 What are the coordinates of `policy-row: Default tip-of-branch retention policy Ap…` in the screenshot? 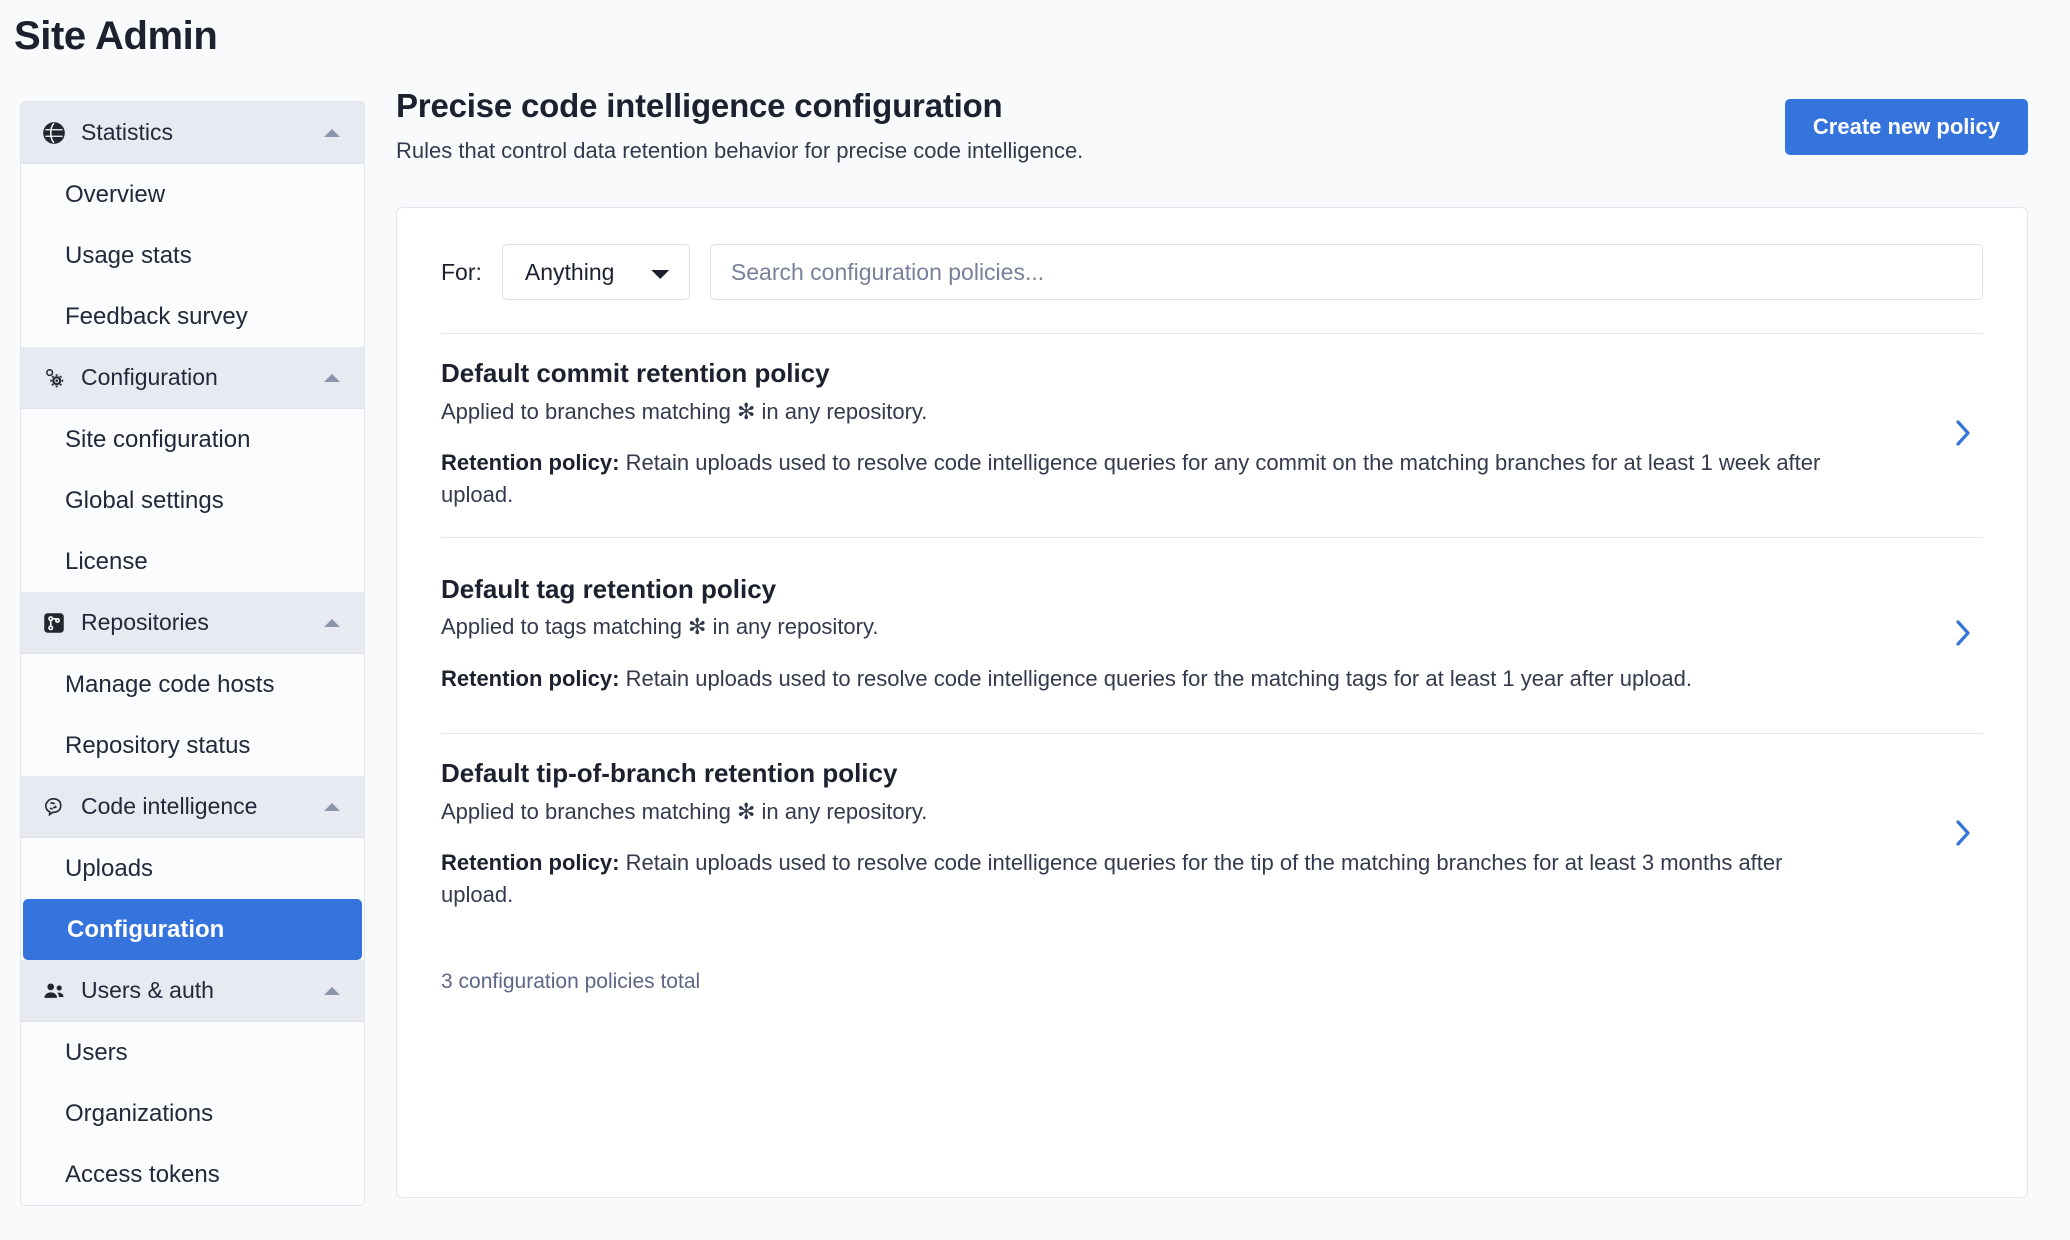 It's located at (1212, 835).